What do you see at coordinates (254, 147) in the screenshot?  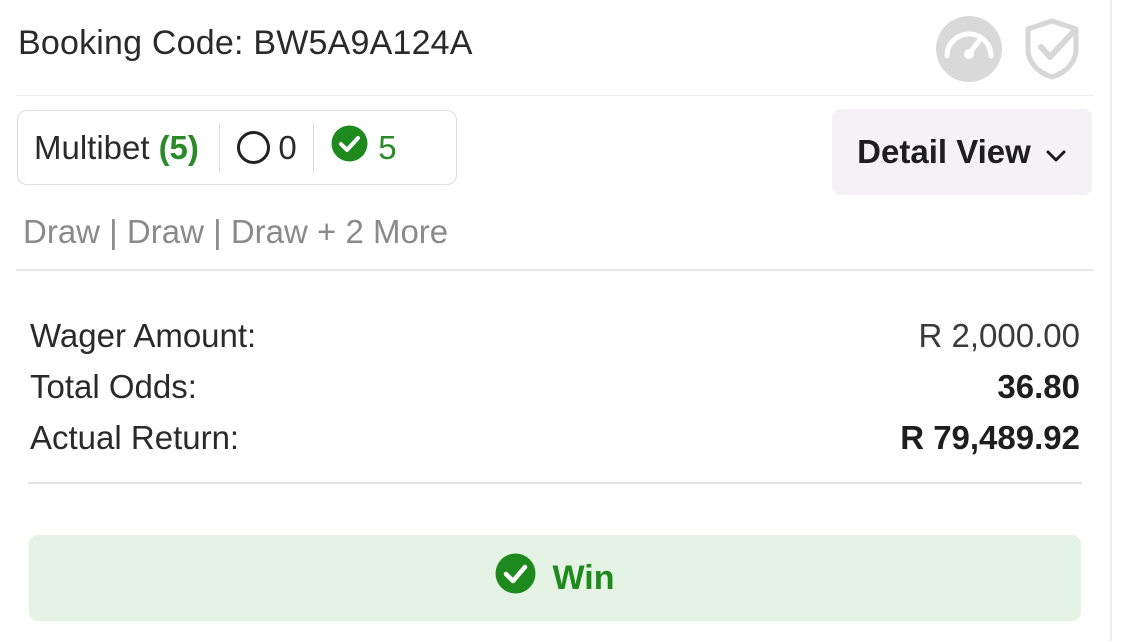 I see `open-circle-icon` at bounding box center [254, 147].